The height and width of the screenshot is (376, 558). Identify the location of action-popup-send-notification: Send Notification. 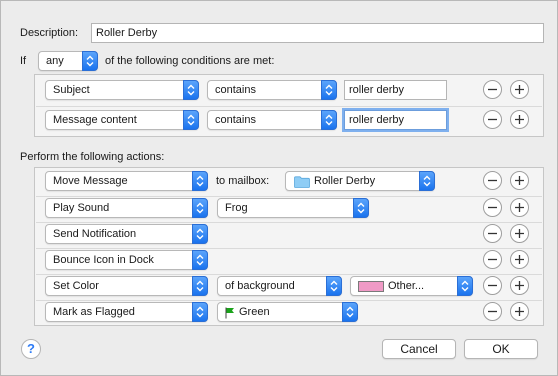
(126, 234).